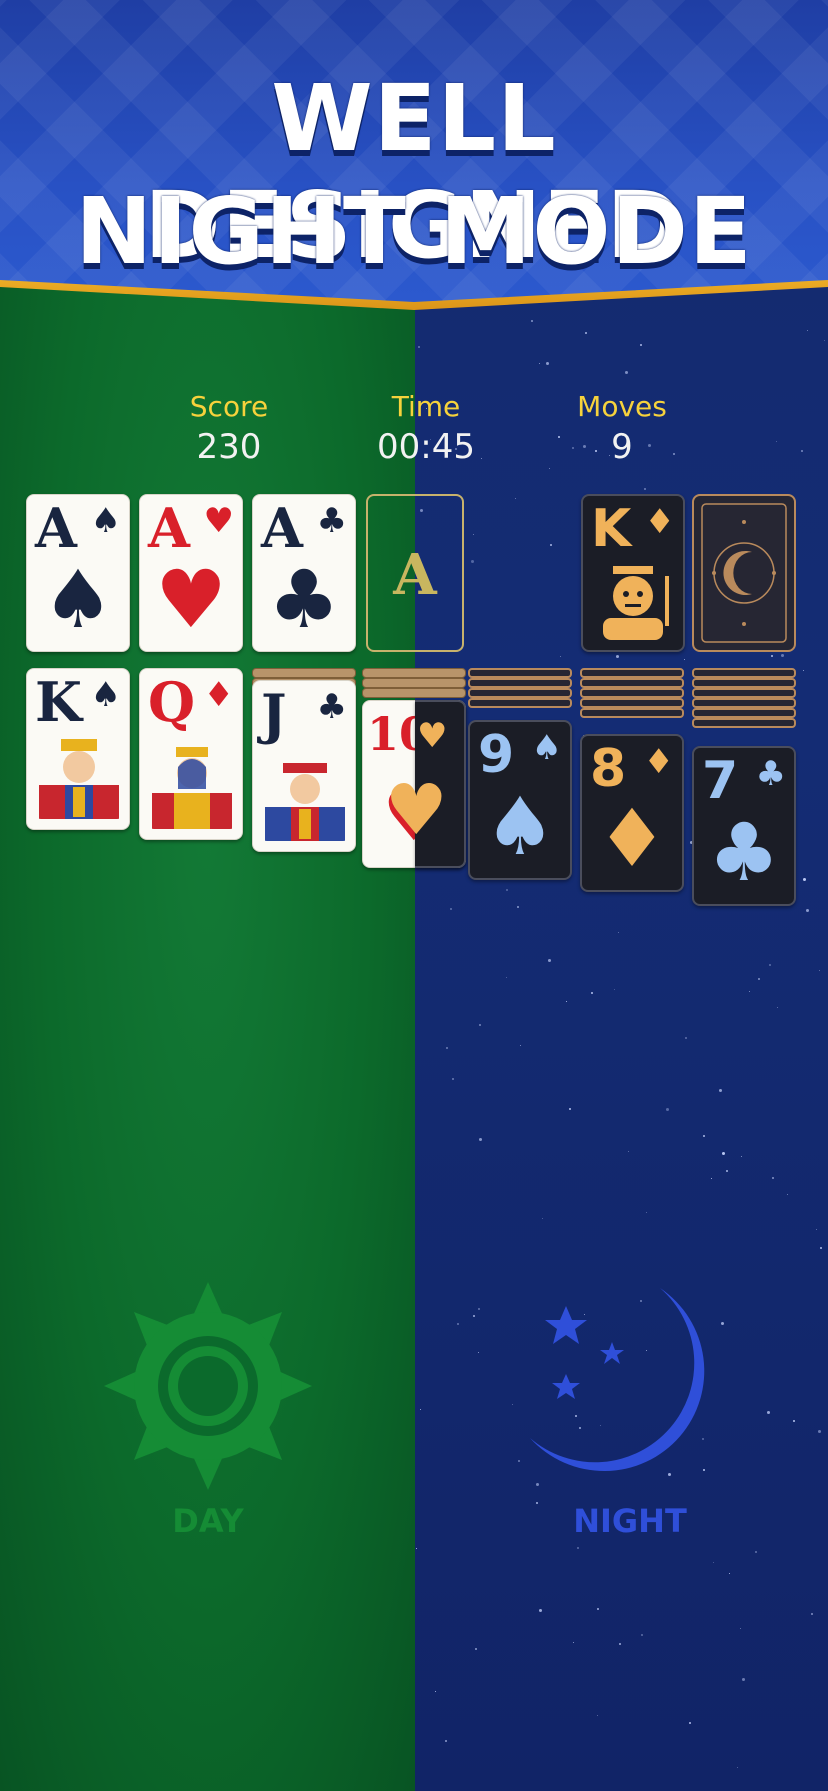 This screenshot has height=1791, width=828. I want to click on card-rank: 7, so click(720, 781).